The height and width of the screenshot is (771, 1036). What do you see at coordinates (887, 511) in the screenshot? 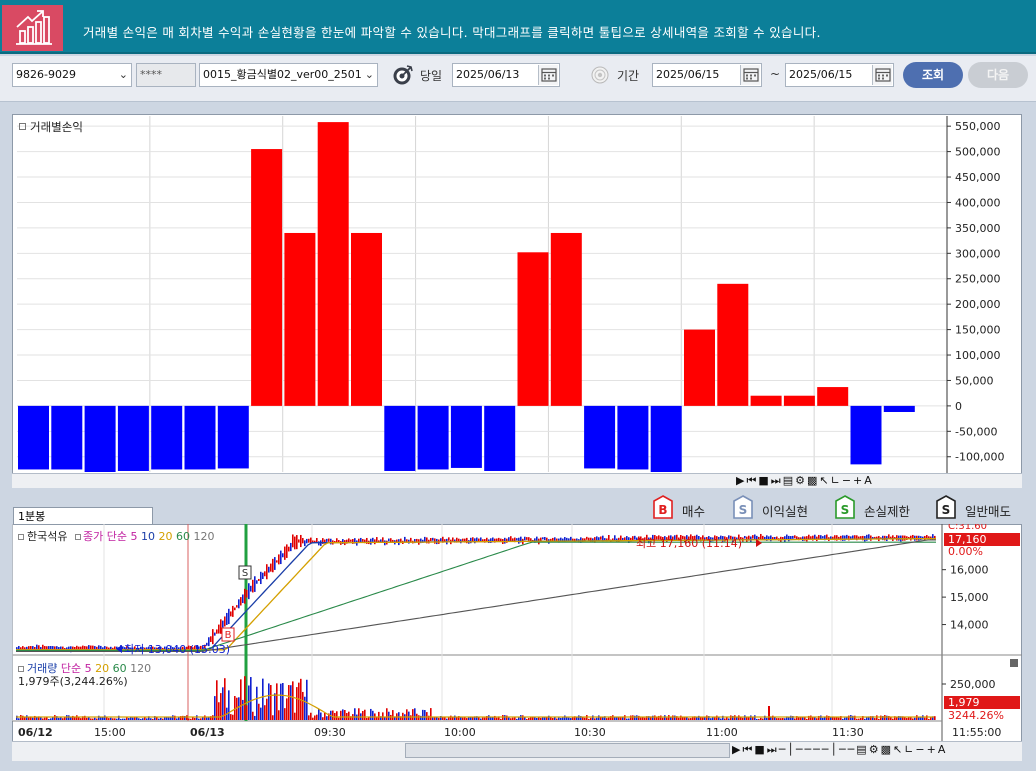
I see `legend-label: 손실제한` at bounding box center [887, 511].